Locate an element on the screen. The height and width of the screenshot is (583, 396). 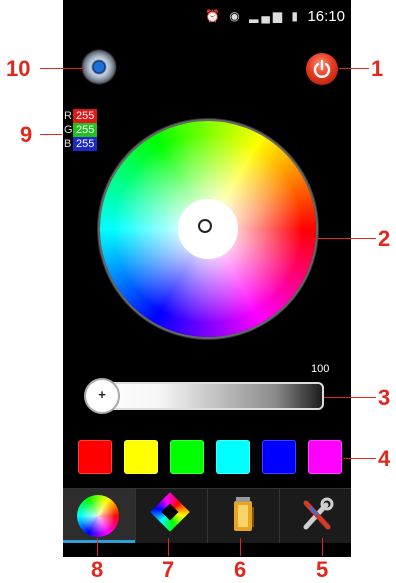
preset-magenta-button is located at coordinates (325, 457).